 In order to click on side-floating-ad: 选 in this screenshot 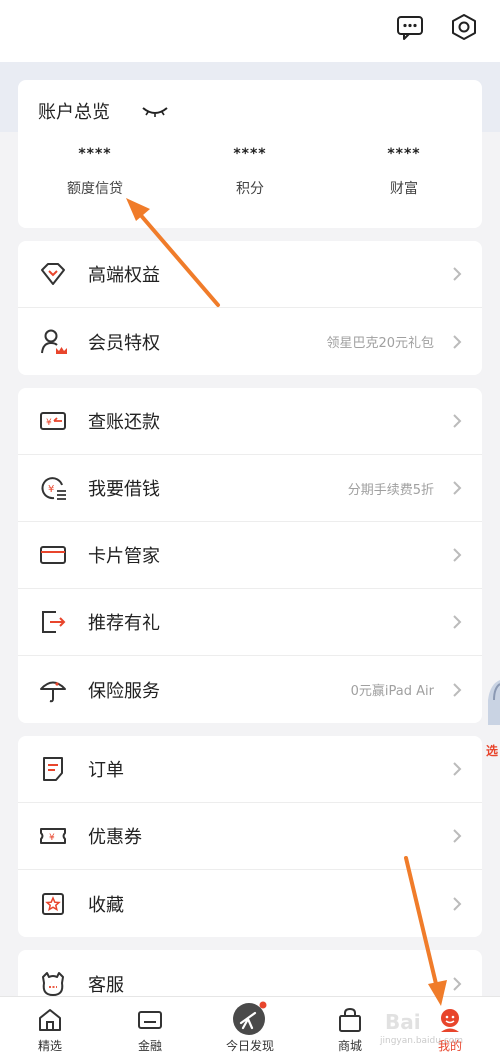, I will do `click(492, 715)`.